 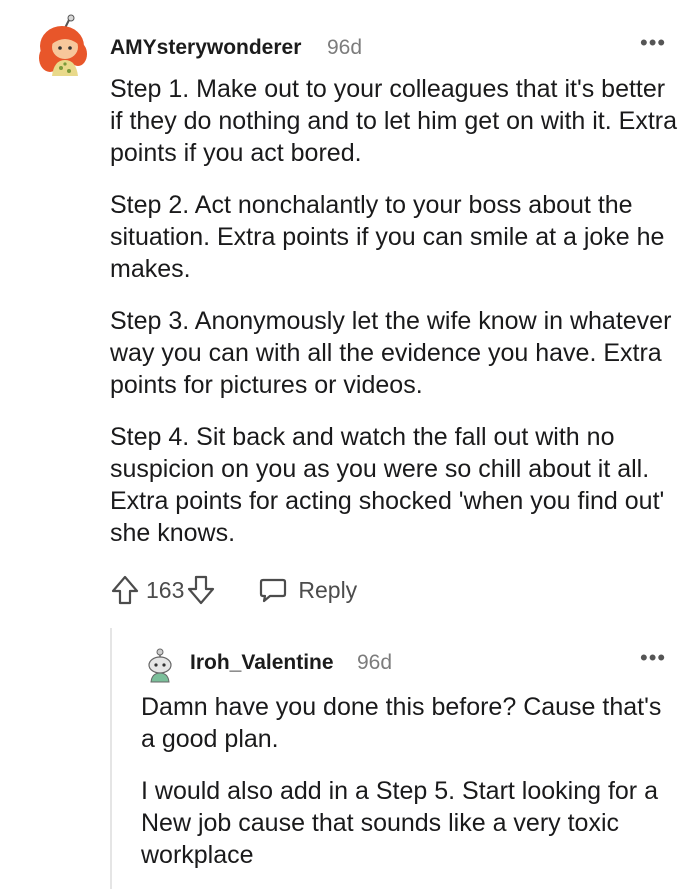 I want to click on reply-timestamp: 96d, so click(x=374, y=663).